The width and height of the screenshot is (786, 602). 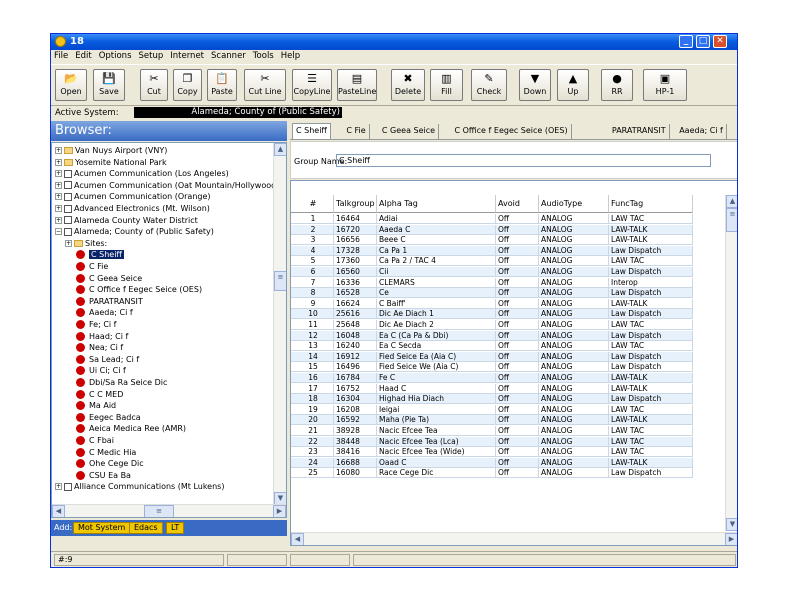 What do you see at coordinates (94, 394) in the screenshot?
I see `tree-node: C C MED` at bounding box center [94, 394].